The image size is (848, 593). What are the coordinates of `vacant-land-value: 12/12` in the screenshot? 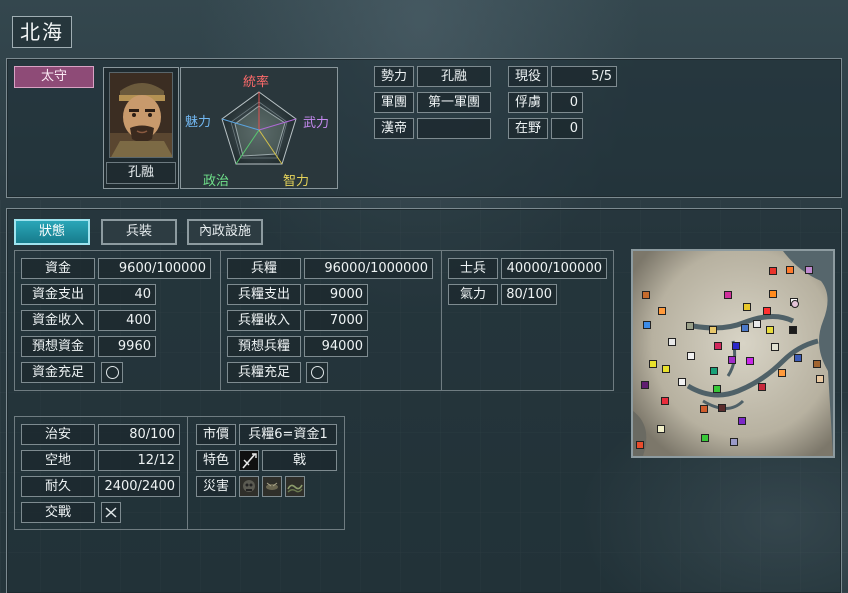 It's located at (139, 460).